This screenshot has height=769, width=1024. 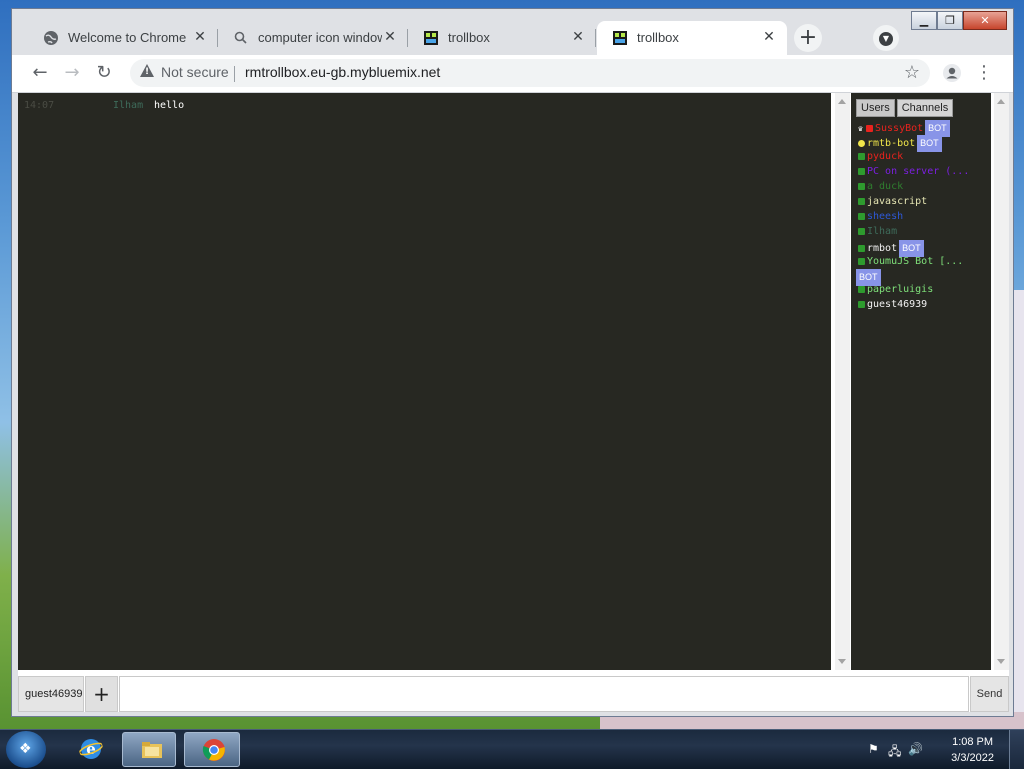 I want to click on profile-button, so click(x=952, y=73).